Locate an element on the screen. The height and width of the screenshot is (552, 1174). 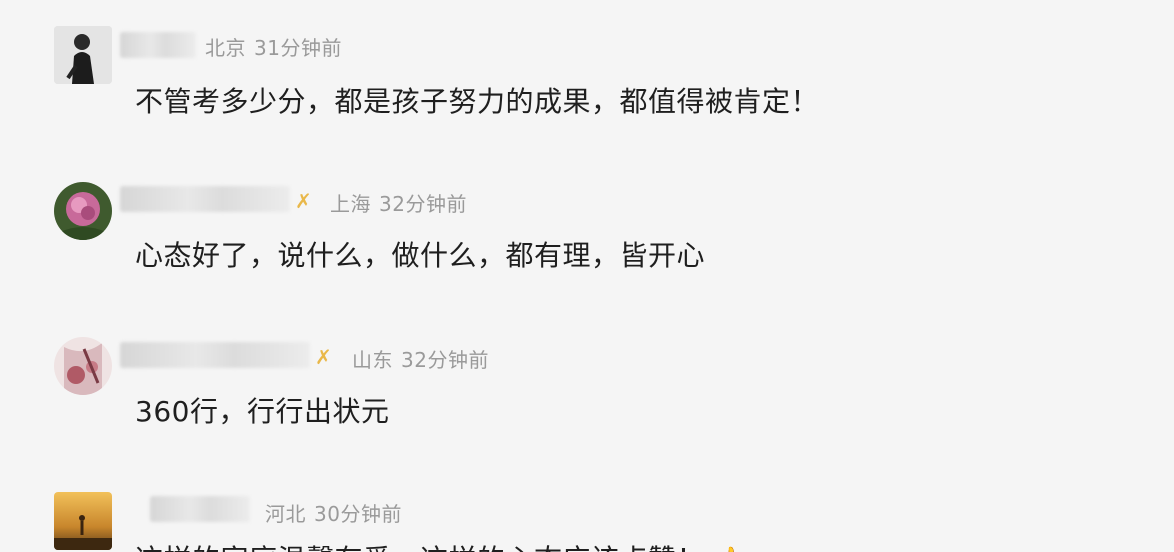
comment-text: 这样的家庭温馨有爱，这样的心态应该点赞！ 👍 is located at coordinates (440, 545).